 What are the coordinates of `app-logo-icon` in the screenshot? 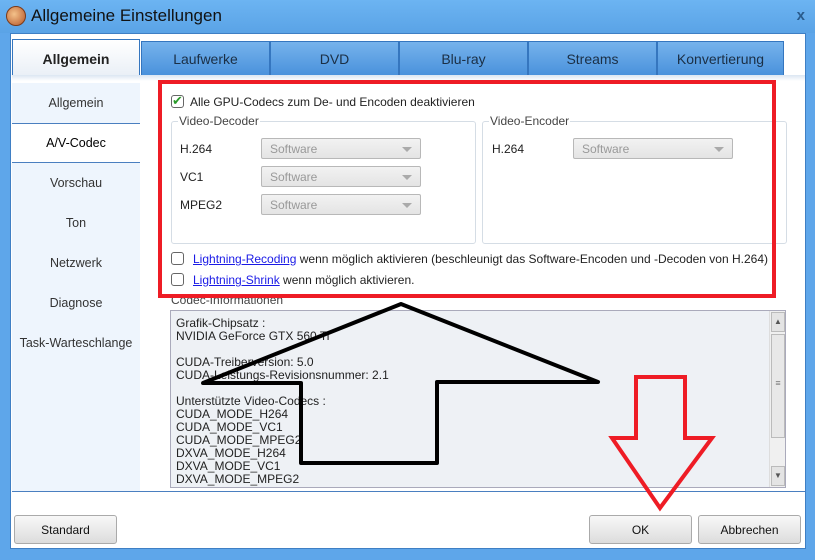 It's located at (16, 16).